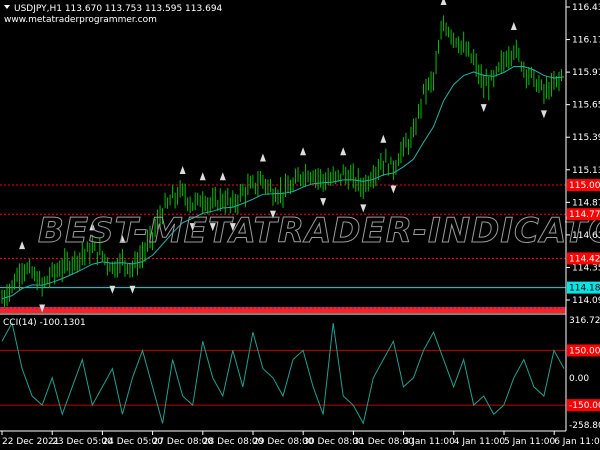 This screenshot has width=600, height=450. Describe the element at coordinates (586, 236) in the screenshot. I see `y-tick-label: 114.610` at that location.